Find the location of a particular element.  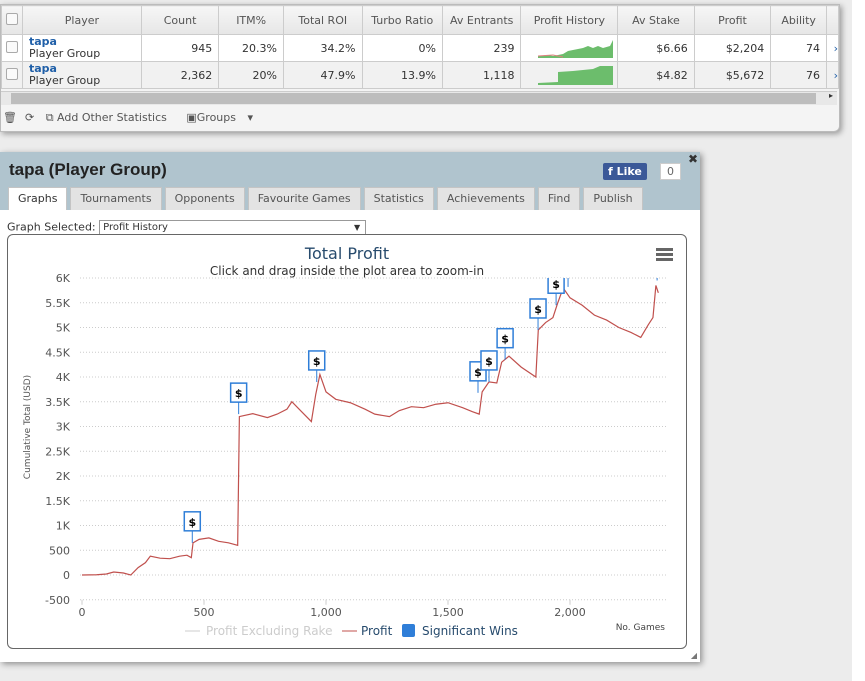

cell-entrants: 239 is located at coordinates (481, 48).